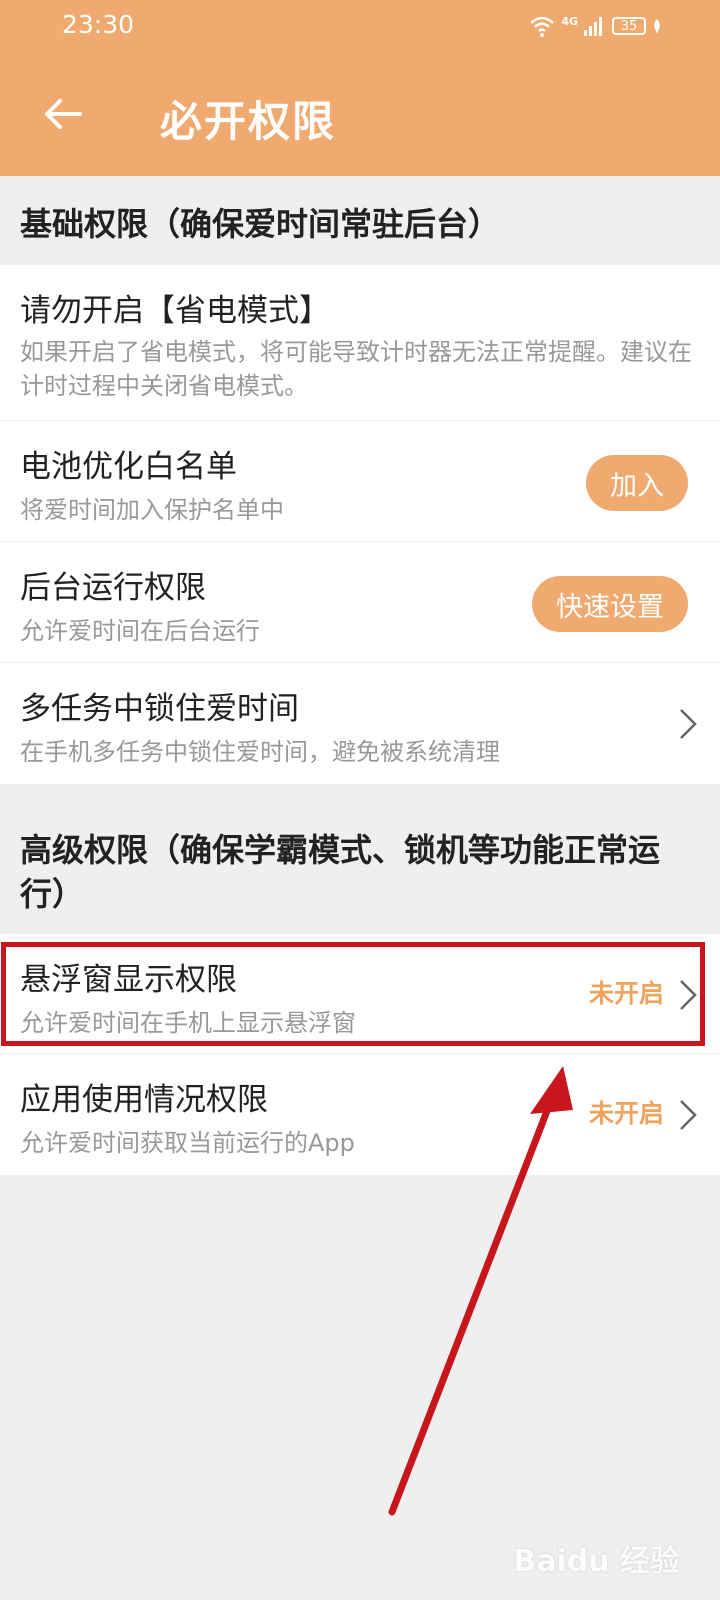 This screenshot has height=1600, width=720. I want to click on list-item-usage-access: 应用使用情况权限 允许爱时间获取当前运行的App 未开启, so click(360, 1114).